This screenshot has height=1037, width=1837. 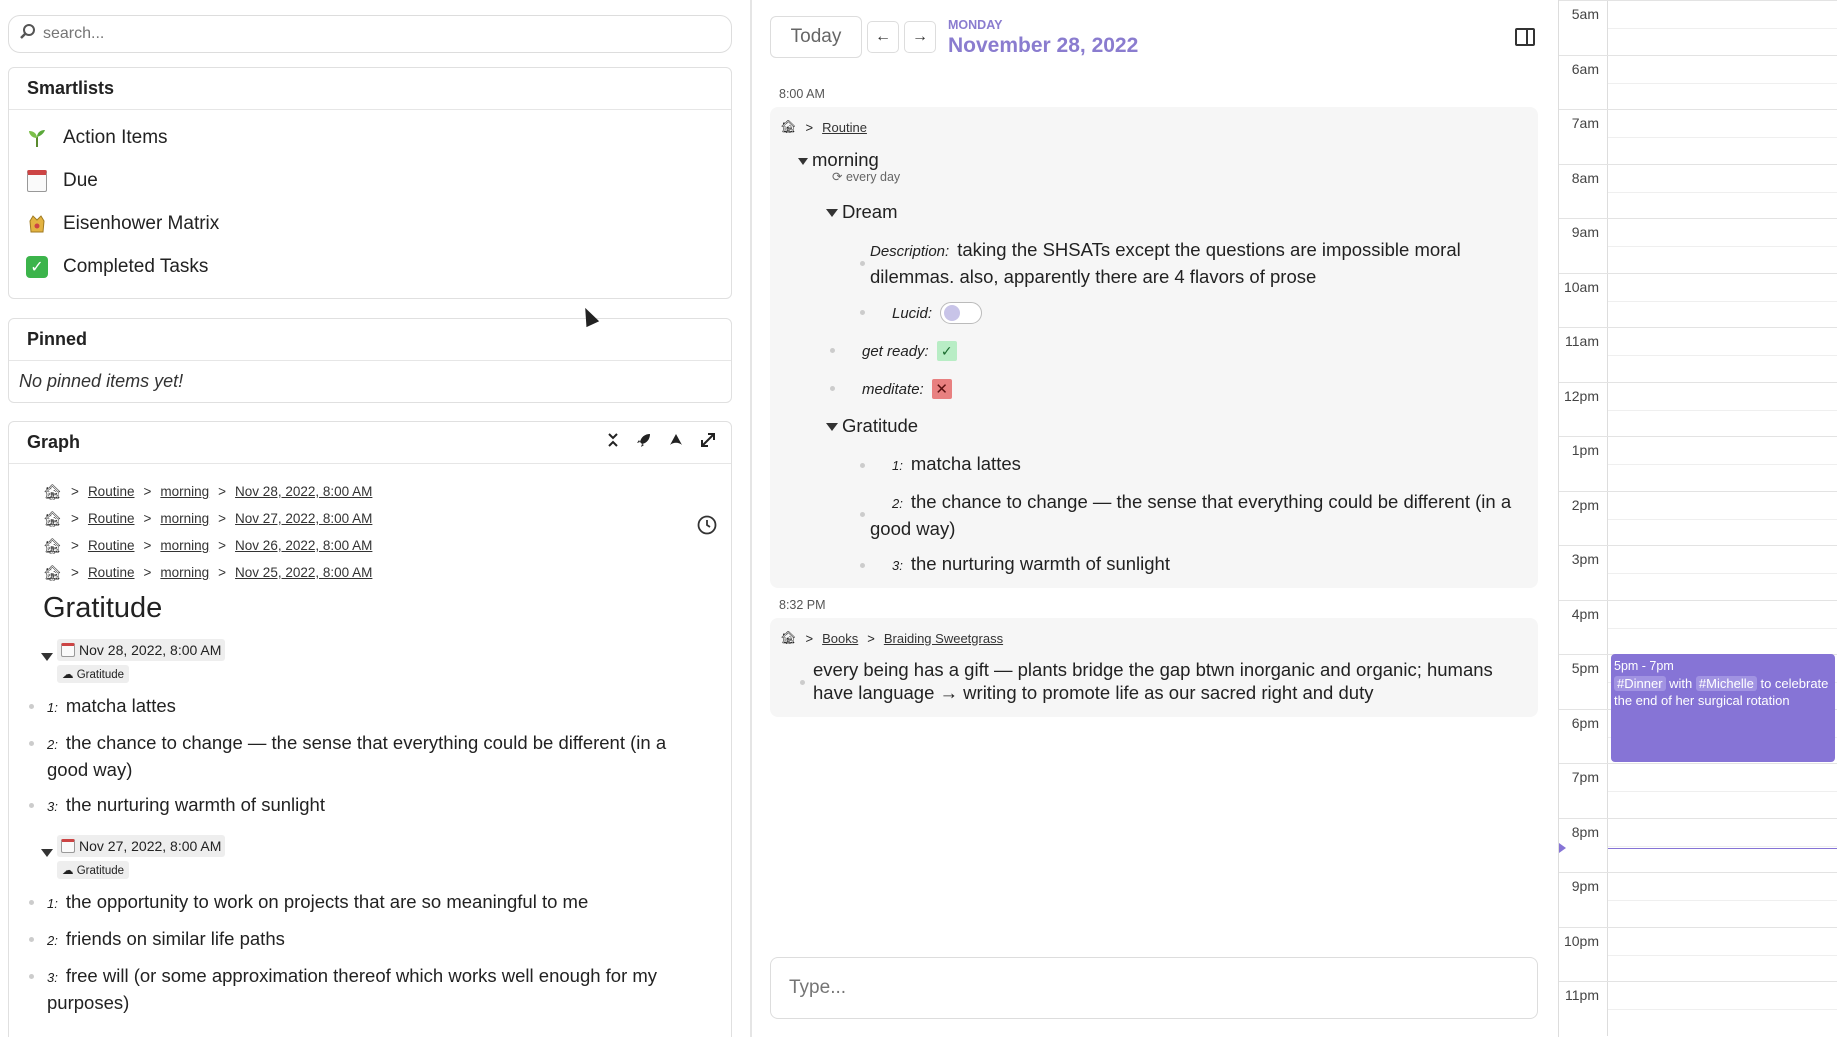 What do you see at coordinates (370, 180) in the screenshot?
I see `smartlist-due: Due` at bounding box center [370, 180].